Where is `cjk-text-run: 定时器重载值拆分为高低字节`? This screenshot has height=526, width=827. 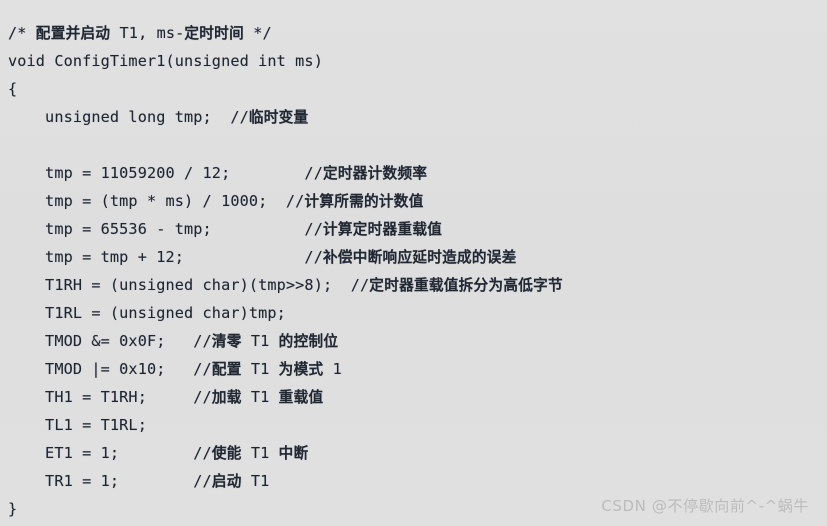
cjk-text-run: 定时器重载值拆分为高低字节 is located at coordinates (466, 285).